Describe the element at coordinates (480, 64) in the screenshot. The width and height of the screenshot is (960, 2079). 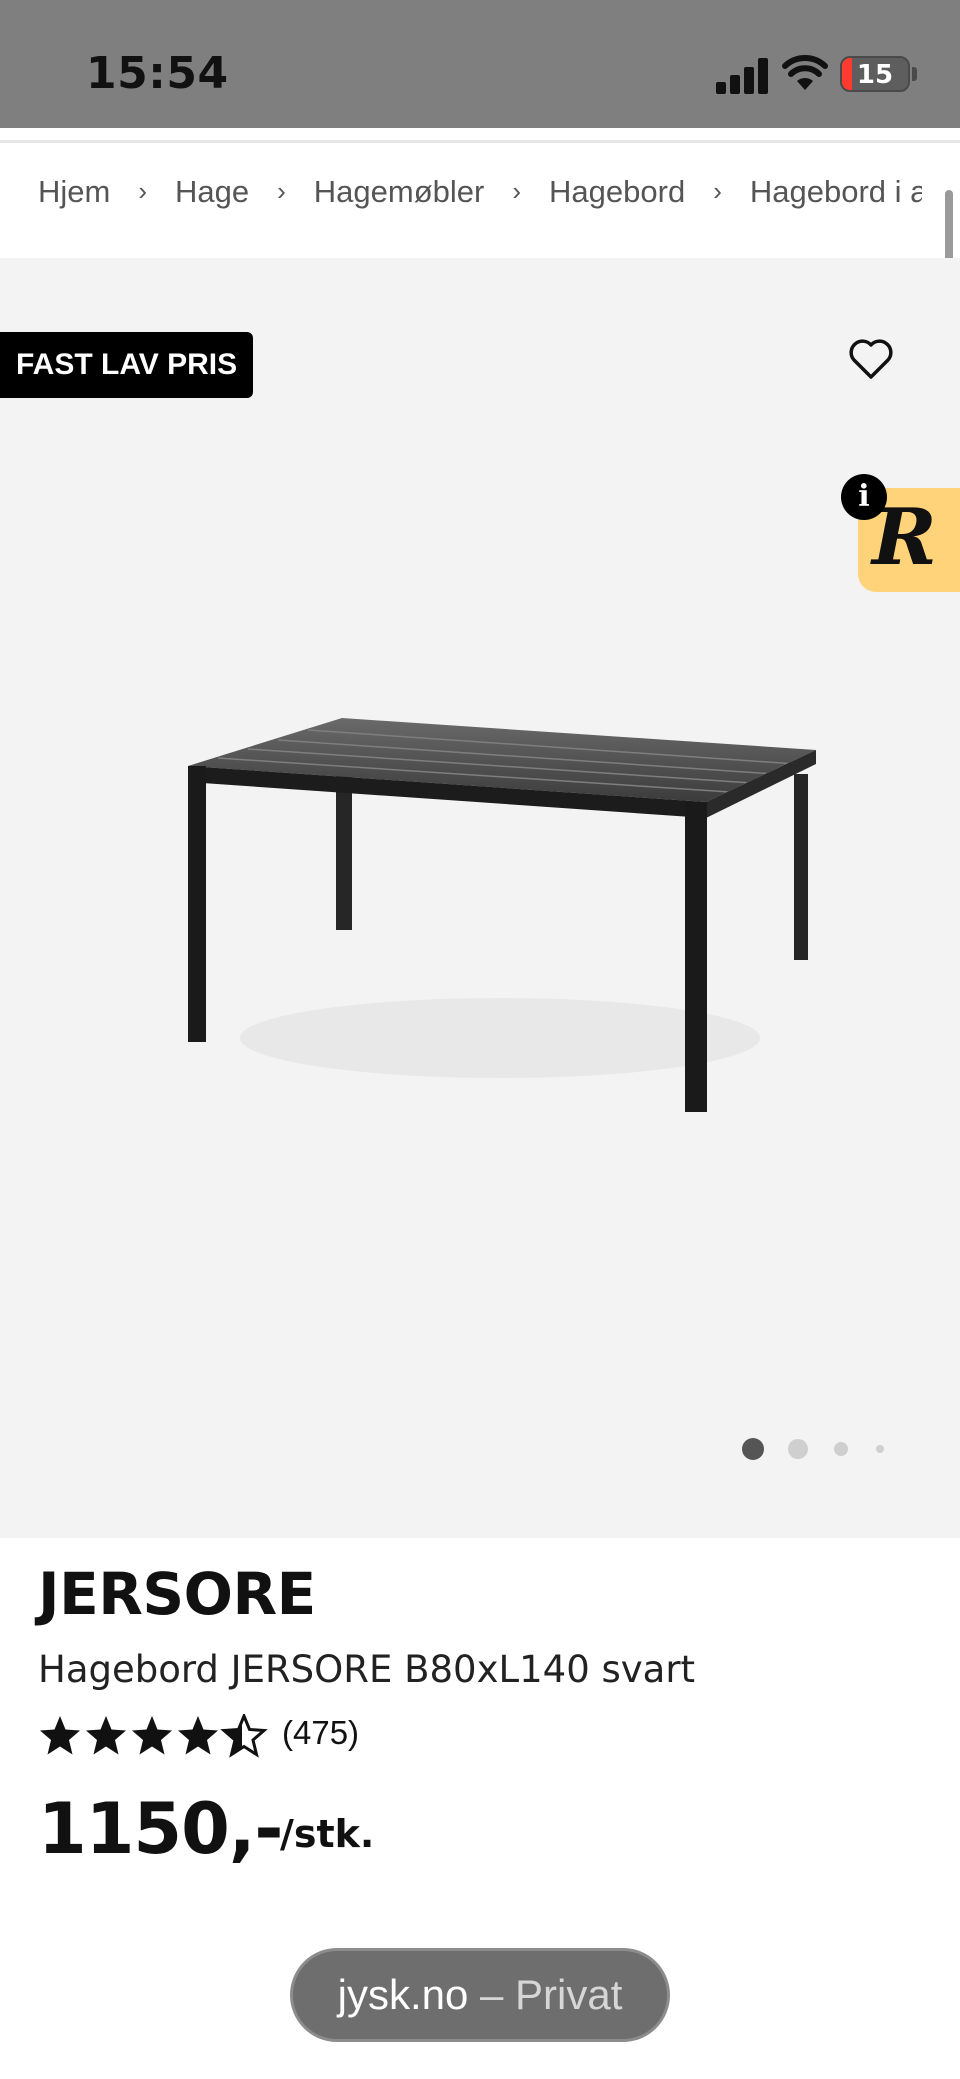
I see `status-bar: 15:54 15` at that location.